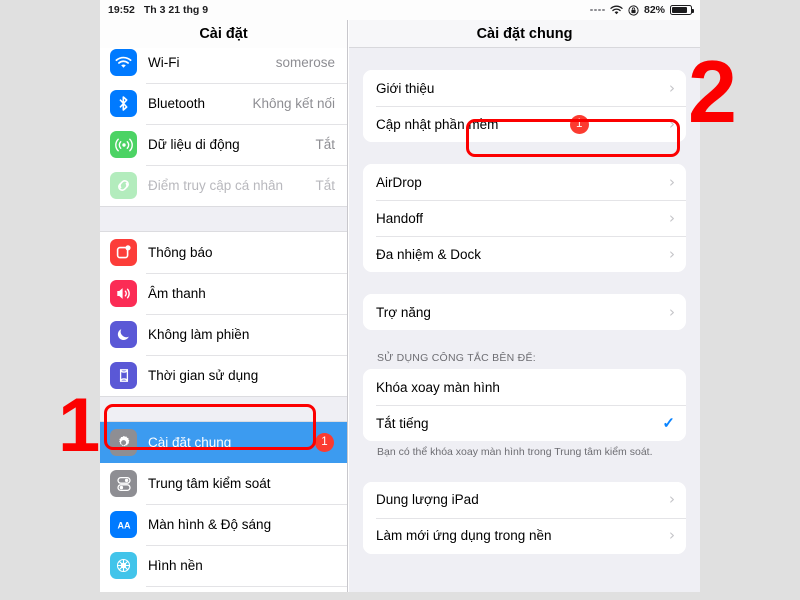 Image resolution: width=800 pixels, height=600 pixels. What do you see at coordinates (456, 358) in the screenshot?
I see `side-switch-section-header: SỬ DỤNG CÔNG TẮC BÊN ĐỂ:` at bounding box center [456, 358].